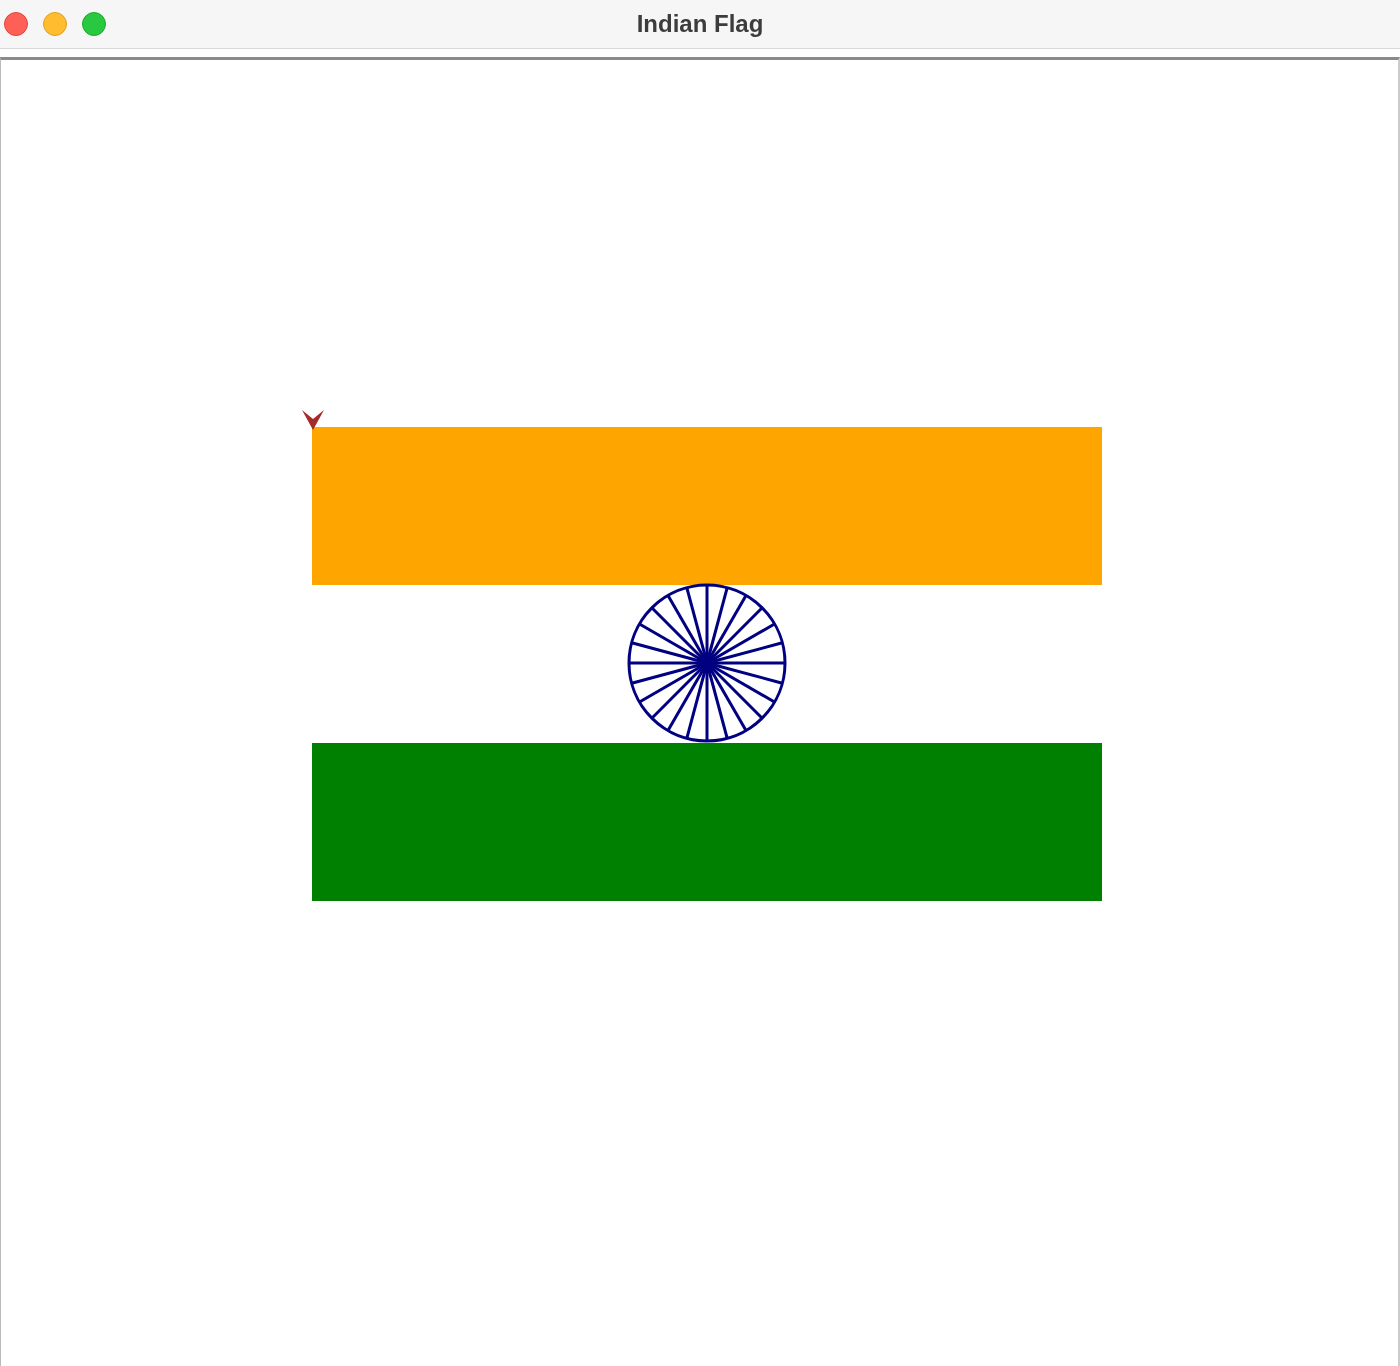  I want to click on turtle-cursor-icon, so click(313, 420).